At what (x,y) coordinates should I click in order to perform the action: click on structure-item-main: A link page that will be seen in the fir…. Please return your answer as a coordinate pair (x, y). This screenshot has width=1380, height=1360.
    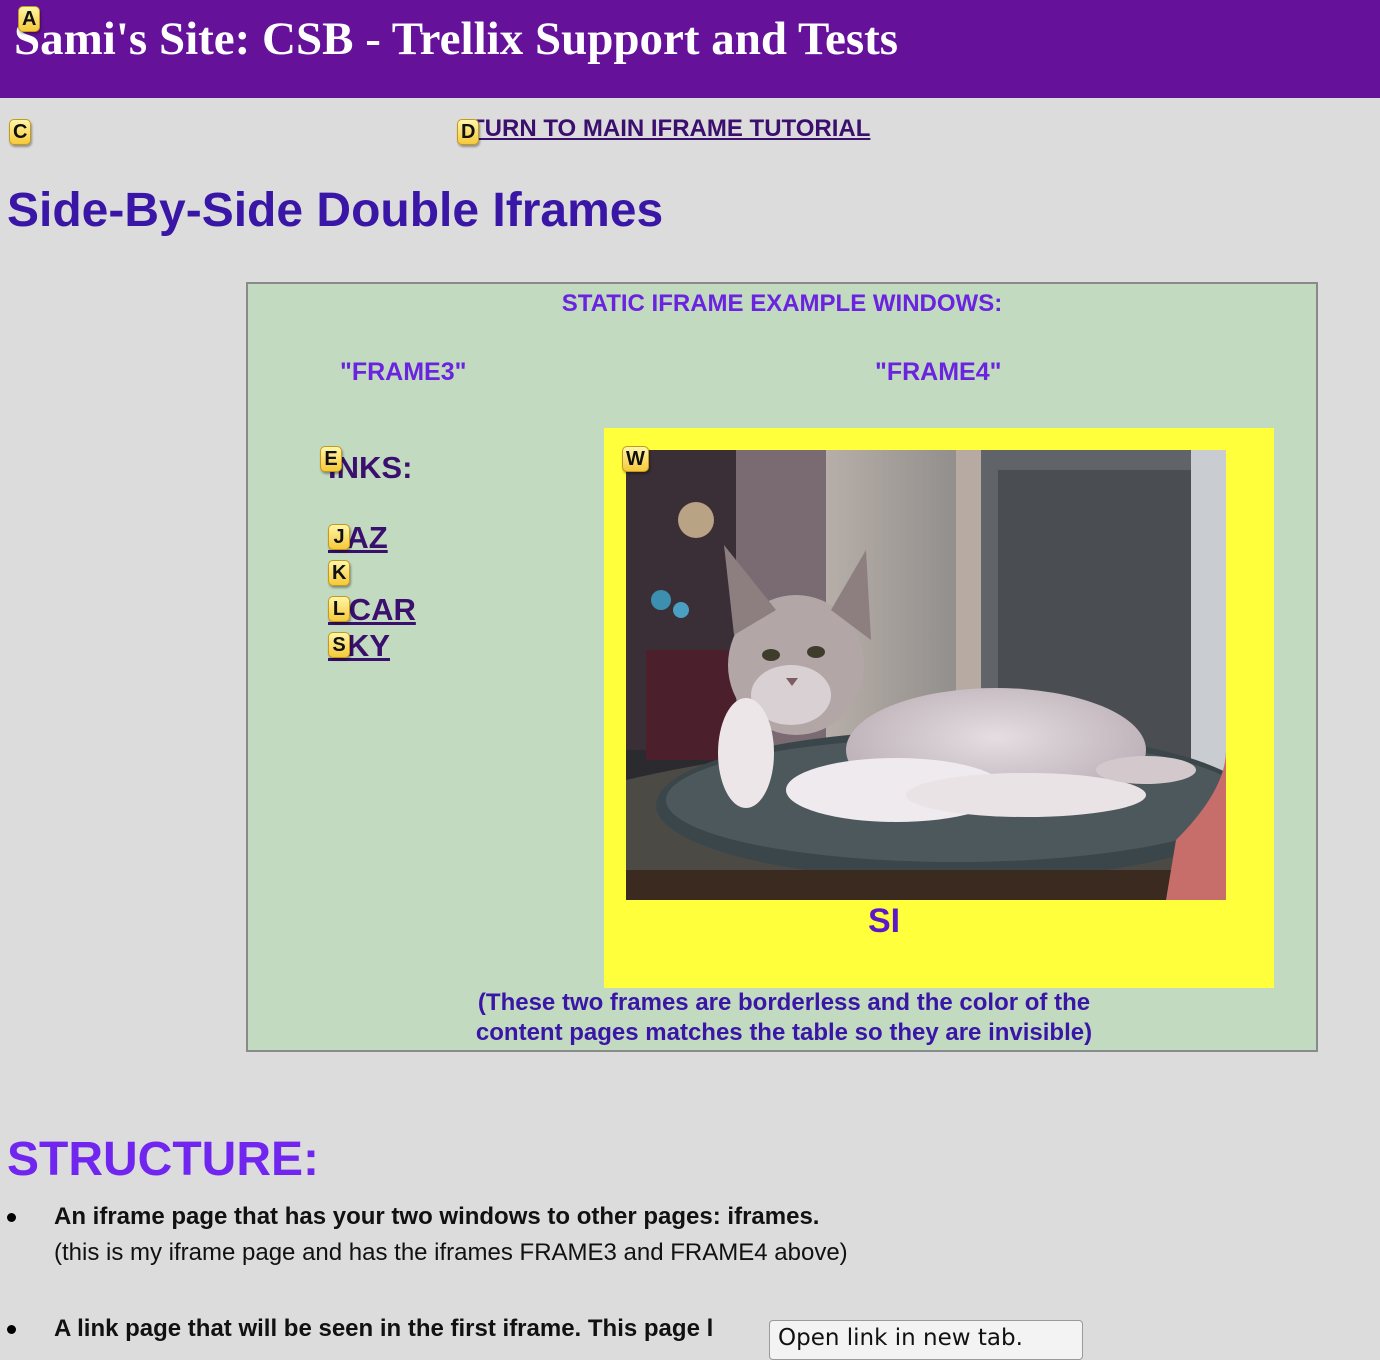
    Looking at the image, I should click on (384, 1328).